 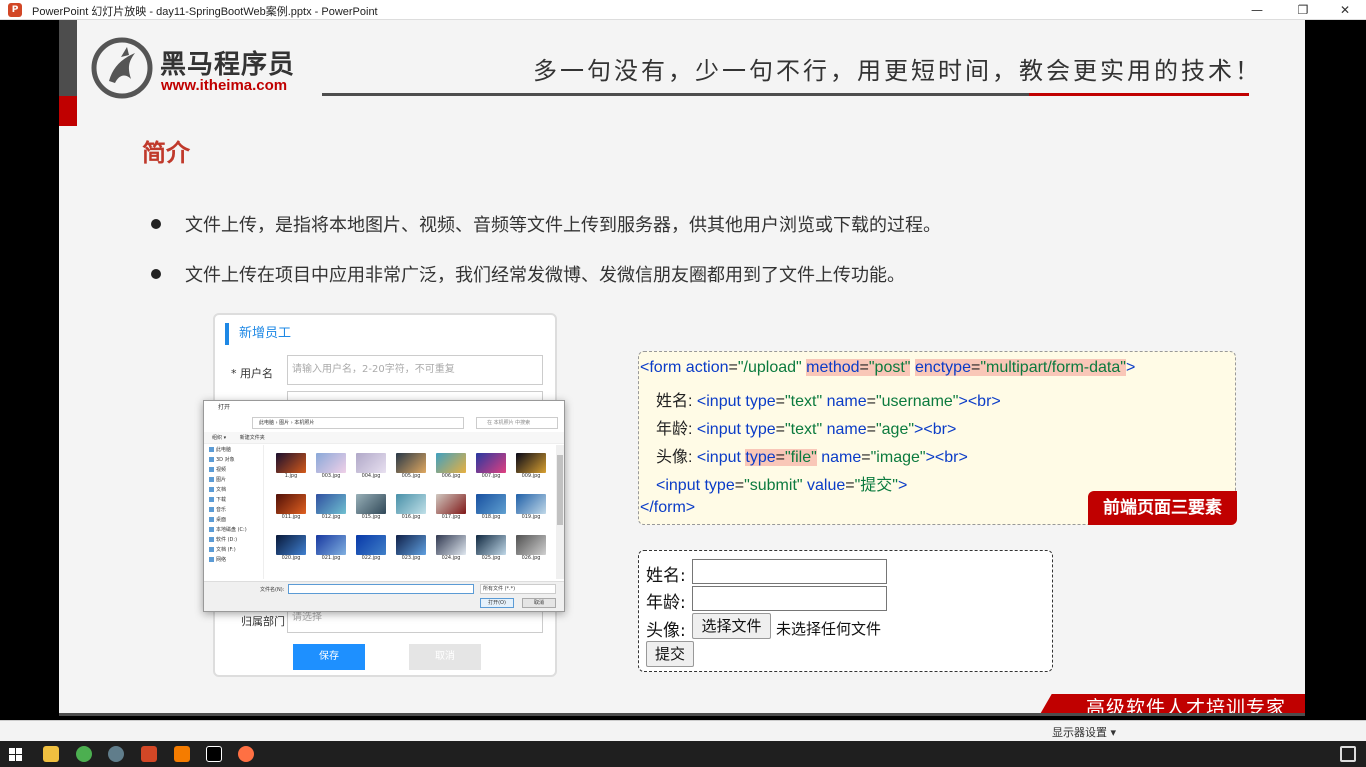 What do you see at coordinates (670, 654) in the screenshot?
I see `submit-button: 提交` at bounding box center [670, 654].